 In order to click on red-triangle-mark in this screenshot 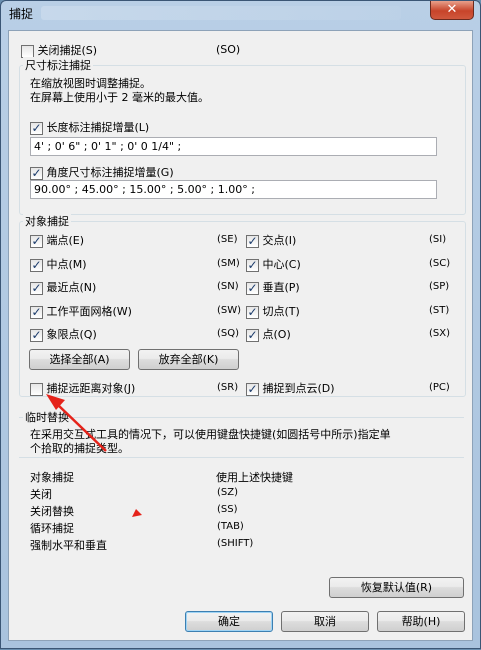, I will do `click(137, 513)`.